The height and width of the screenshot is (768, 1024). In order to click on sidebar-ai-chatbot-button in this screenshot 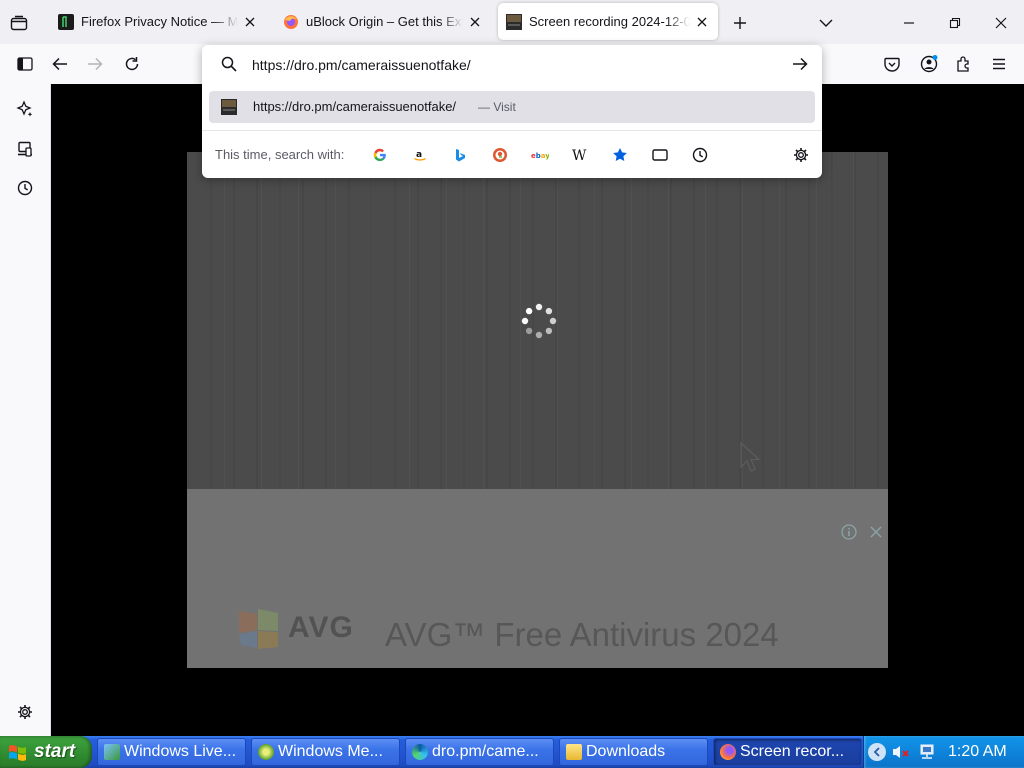, I will do `click(25, 109)`.